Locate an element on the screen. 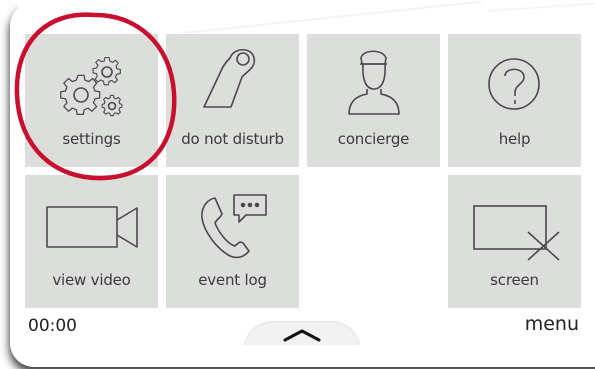 Image resolution: width=595 pixels, height=369 pixels. question-circle-icon is located at coordinates (514, 84).